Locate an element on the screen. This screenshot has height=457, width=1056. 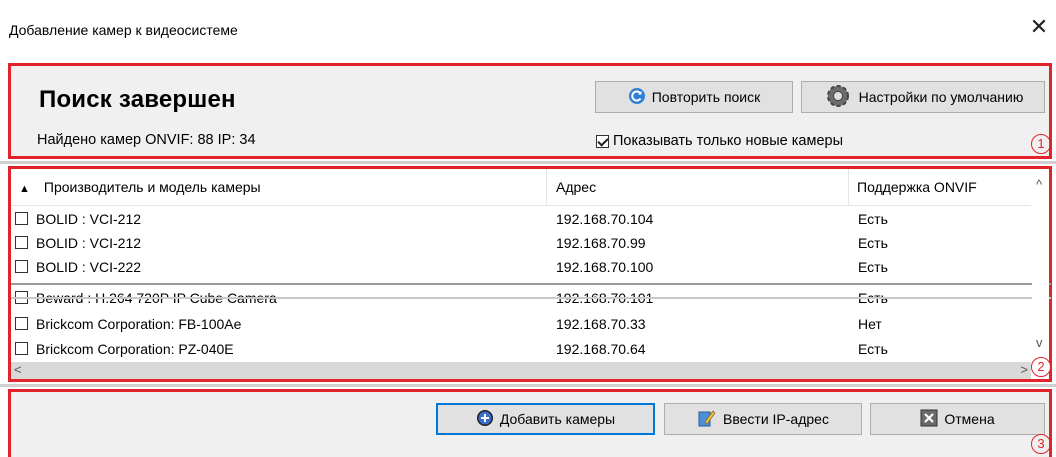
sort-ascending-icon: ▲ is located at coordinates (24, 189).